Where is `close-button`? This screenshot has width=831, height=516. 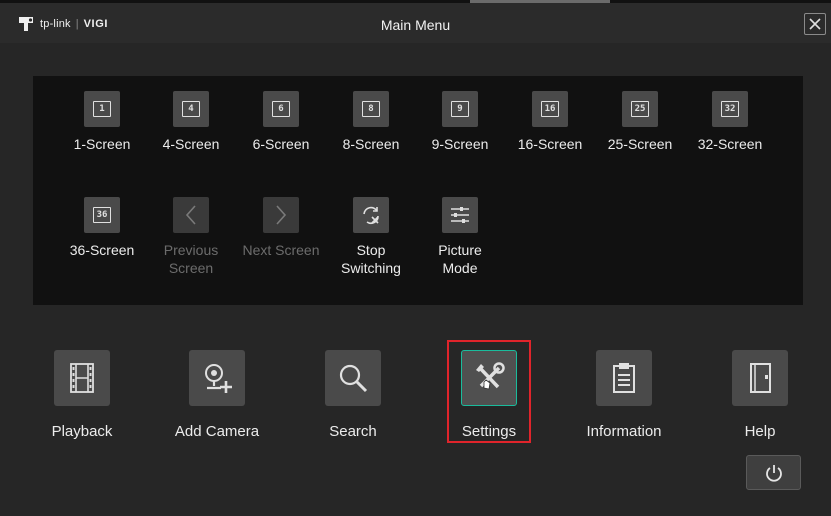
close-button is located at coordinates (815, 24).